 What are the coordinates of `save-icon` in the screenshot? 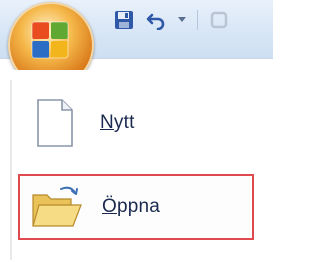 It's located at (124, 20).